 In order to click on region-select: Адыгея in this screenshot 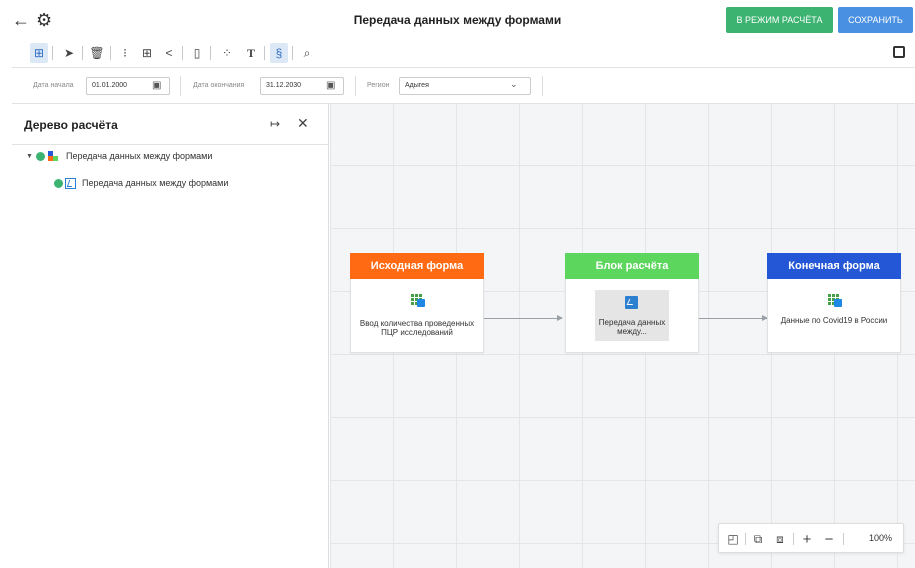, I will do `click(465, 86)`.